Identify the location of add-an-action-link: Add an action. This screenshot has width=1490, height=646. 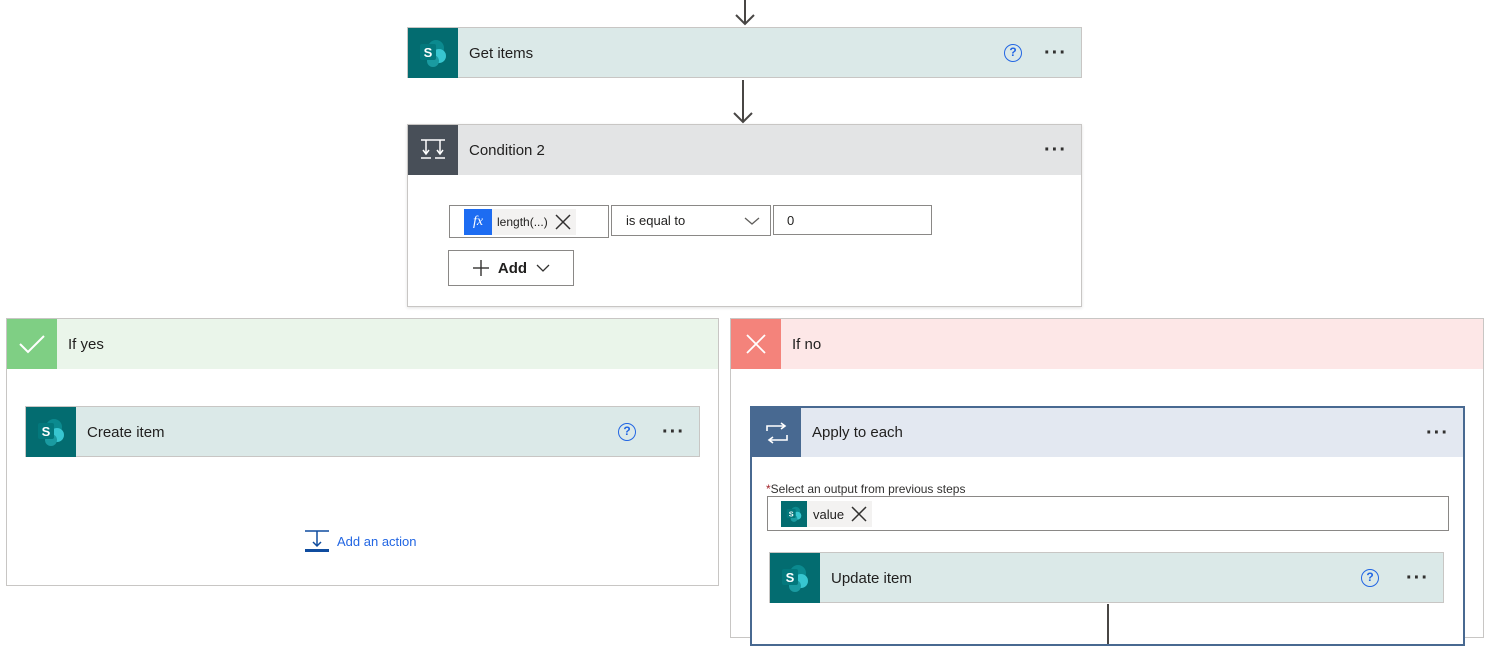
(360, 541).